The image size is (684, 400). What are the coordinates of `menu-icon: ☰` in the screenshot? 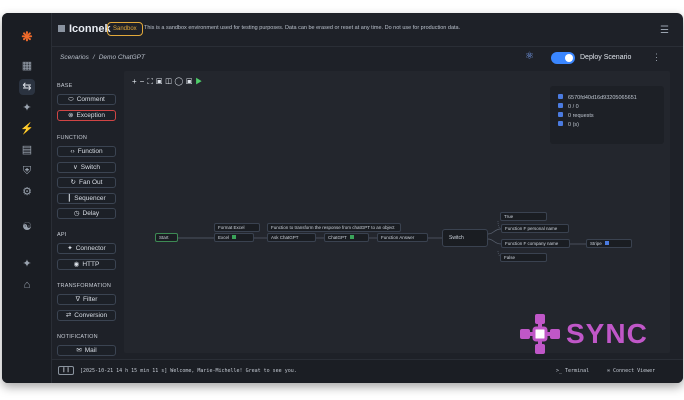 It's located at (664, 30).